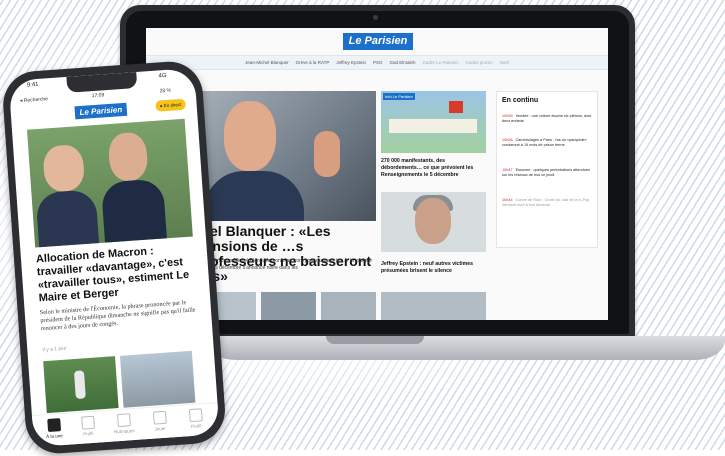 The height and width of the screenshot is (456, 725). I want to click on tab-sections: Rubriques, so click(123, 424).